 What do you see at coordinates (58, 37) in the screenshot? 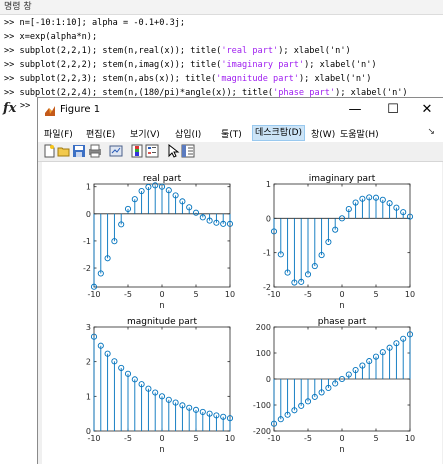
I see `command-text: x=exp(alpha*n);` at bounding box center [58, 37].